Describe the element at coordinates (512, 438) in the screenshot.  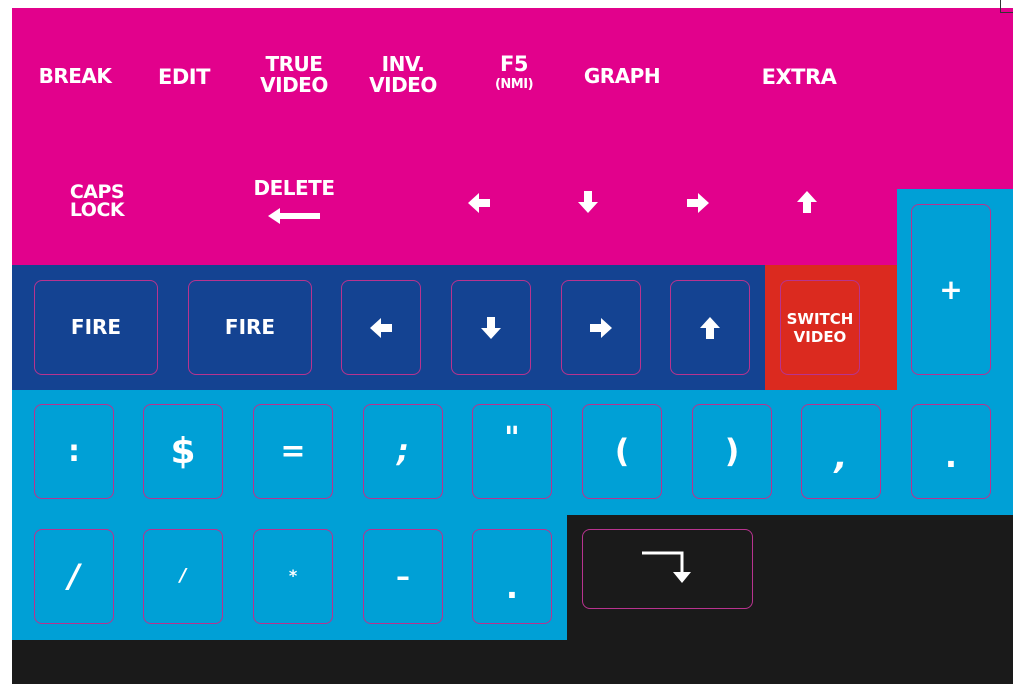
I see `quote-key-label: "` at that location.